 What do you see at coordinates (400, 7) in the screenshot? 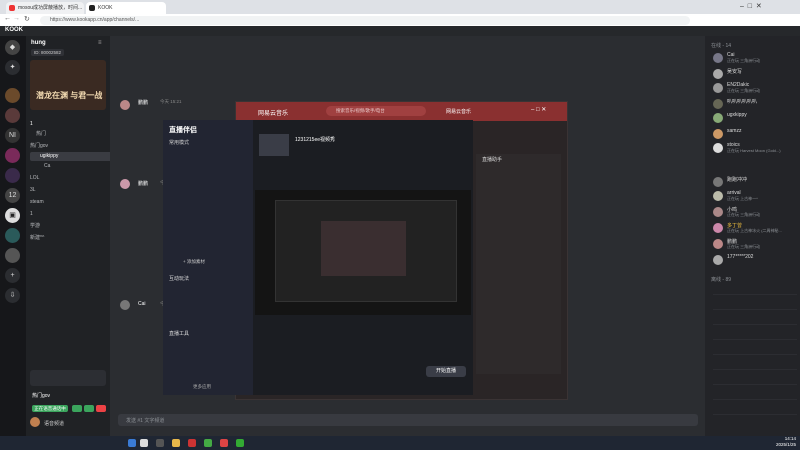
I see `browser-tab-strip: mosou成功屏蔽播放，时间... KOOK – □ ✕` at bounding box center [400, 7].